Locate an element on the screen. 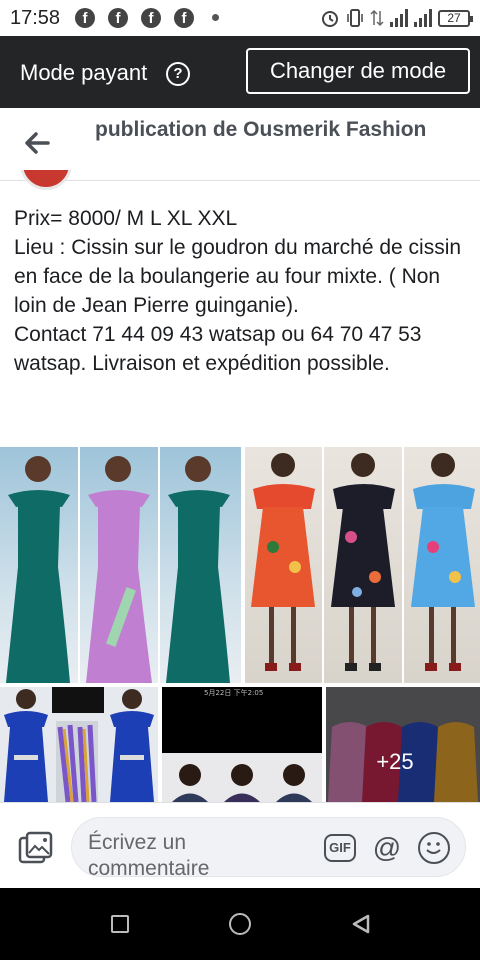 The width and height of the screenshot is (480, 960). signal-h-plus-icon is located at coordinates (399, 18).